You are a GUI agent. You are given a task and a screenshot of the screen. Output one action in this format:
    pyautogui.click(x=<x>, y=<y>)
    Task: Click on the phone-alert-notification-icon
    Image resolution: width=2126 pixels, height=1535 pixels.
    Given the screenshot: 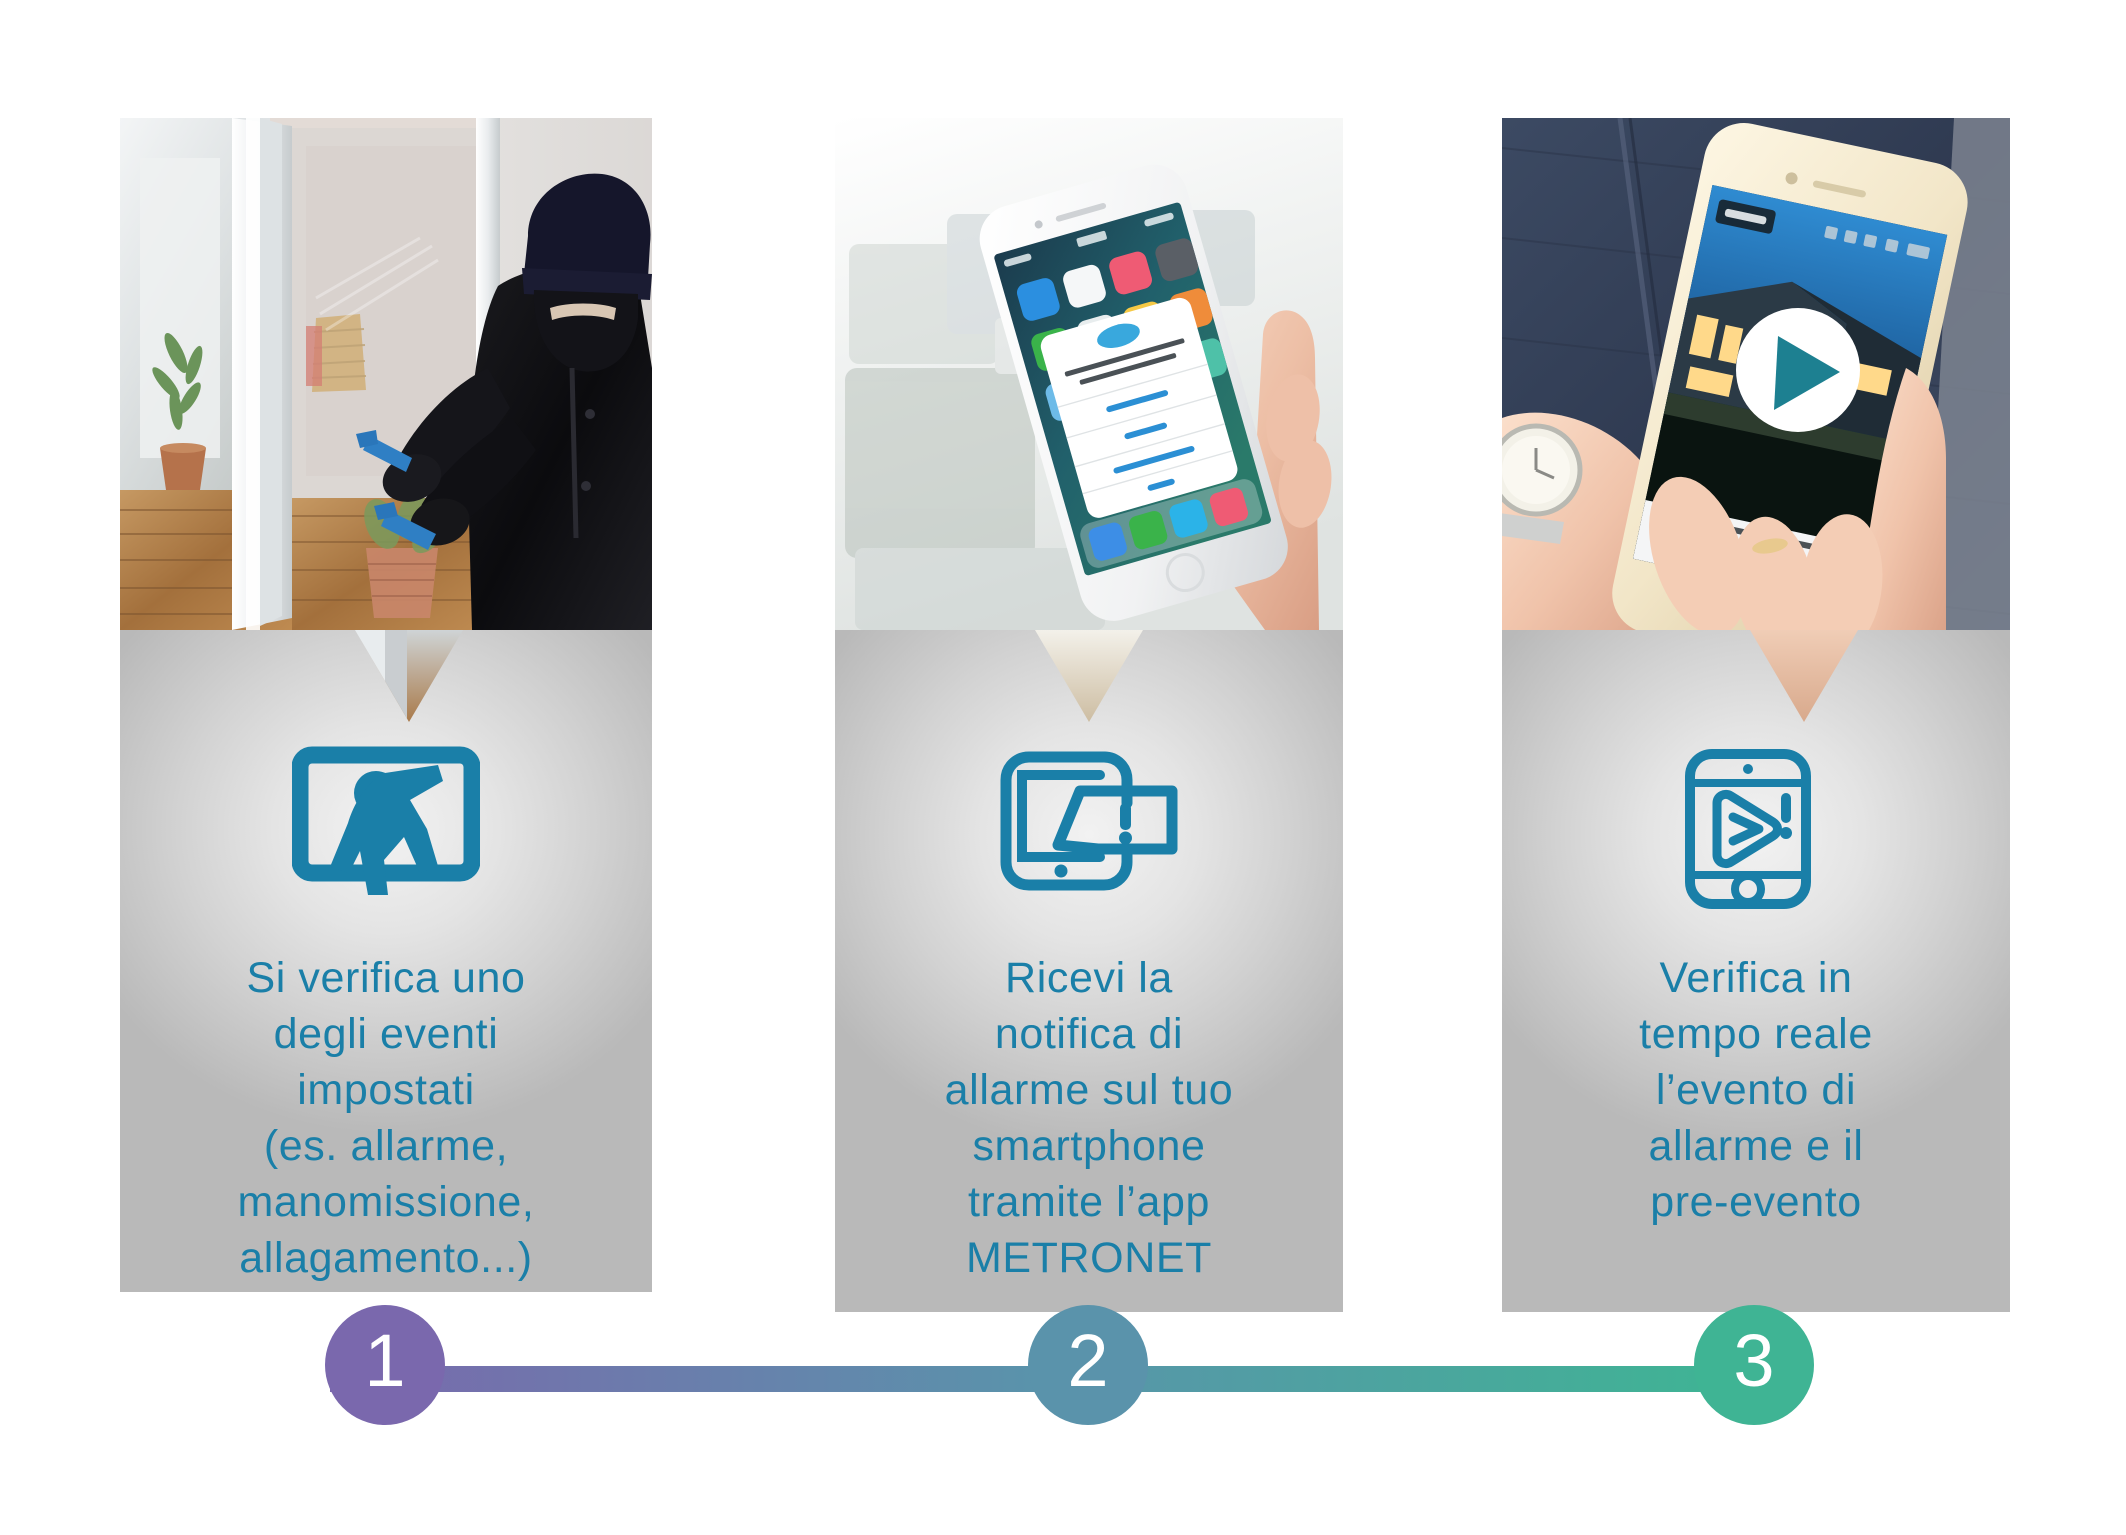 What is the action you would take?
    pyautogui.click(x=1089, y=821)
    